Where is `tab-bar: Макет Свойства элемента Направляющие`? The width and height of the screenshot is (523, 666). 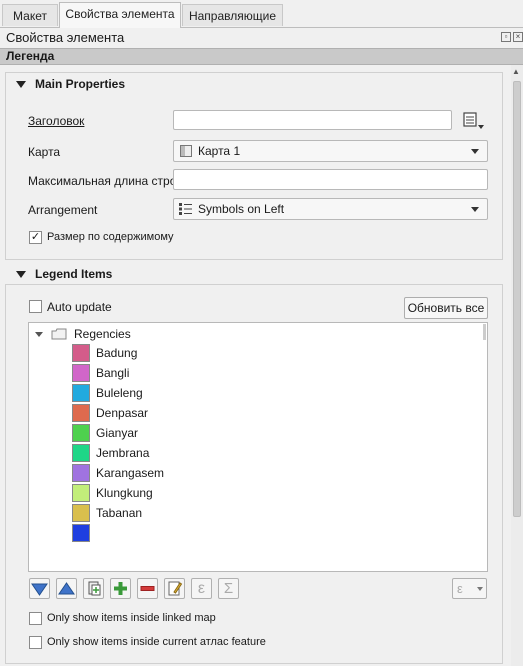 tab-bar: Макет Свойства элемента Направляющие is located at coordinates (261, 14).